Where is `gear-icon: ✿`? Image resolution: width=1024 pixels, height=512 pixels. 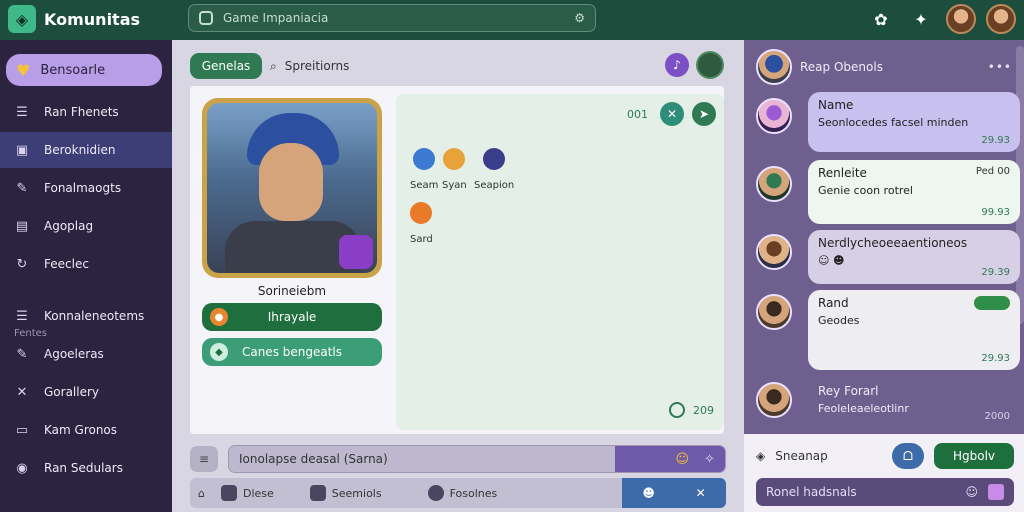 gear-icon: ✿ is located at coordinates (881, 19).